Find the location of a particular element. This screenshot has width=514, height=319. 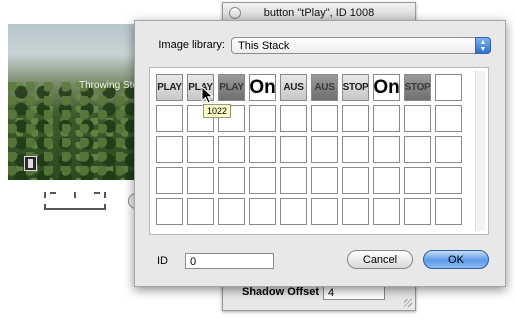

image-library-select: This Stack ▲ ▼ is located at coordinates (361, 45).